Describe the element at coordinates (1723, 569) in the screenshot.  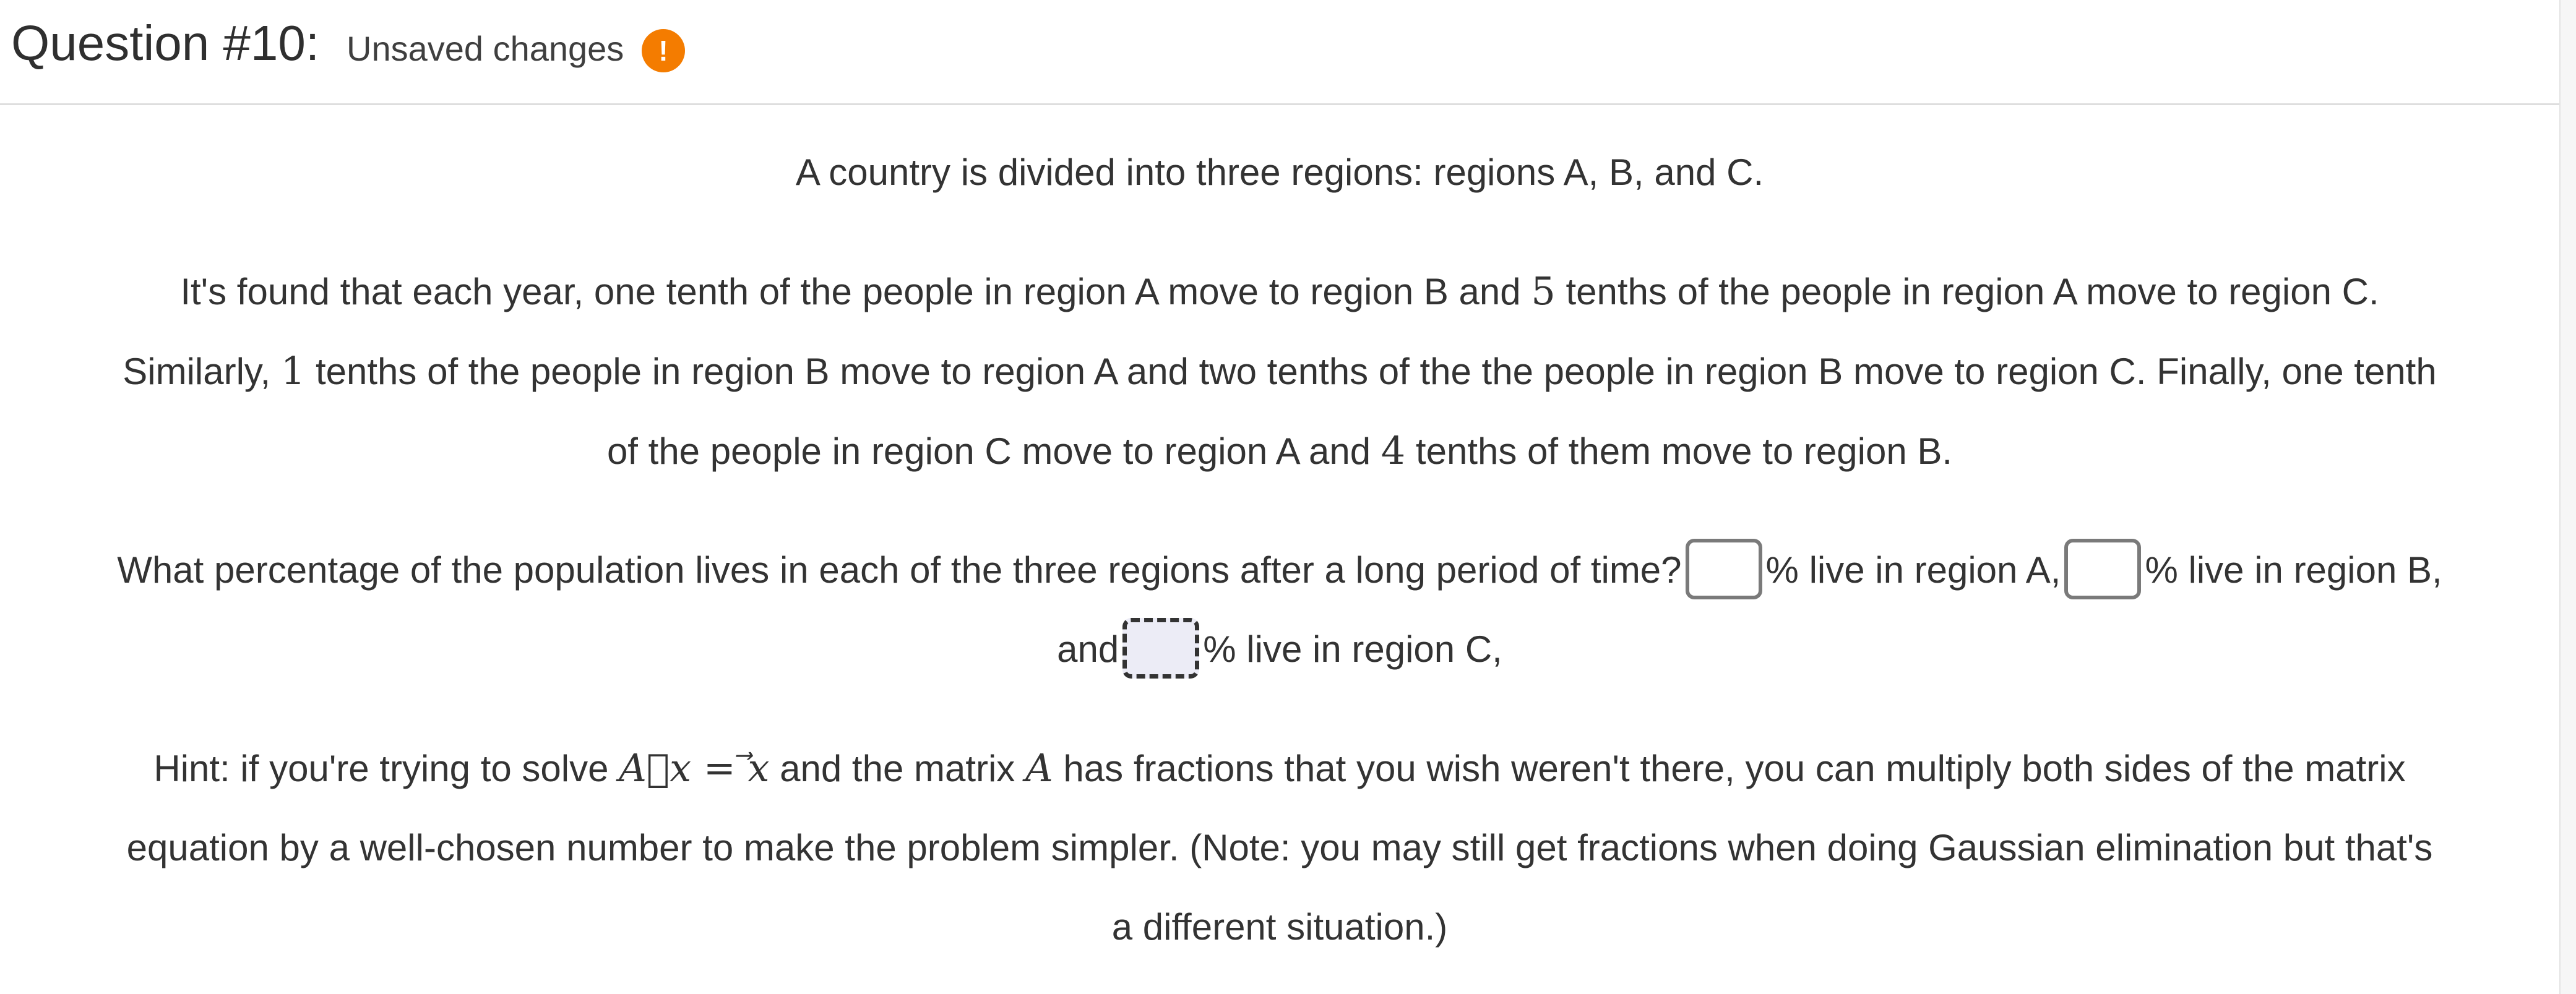
I see `region-a-answer-input` at that location.